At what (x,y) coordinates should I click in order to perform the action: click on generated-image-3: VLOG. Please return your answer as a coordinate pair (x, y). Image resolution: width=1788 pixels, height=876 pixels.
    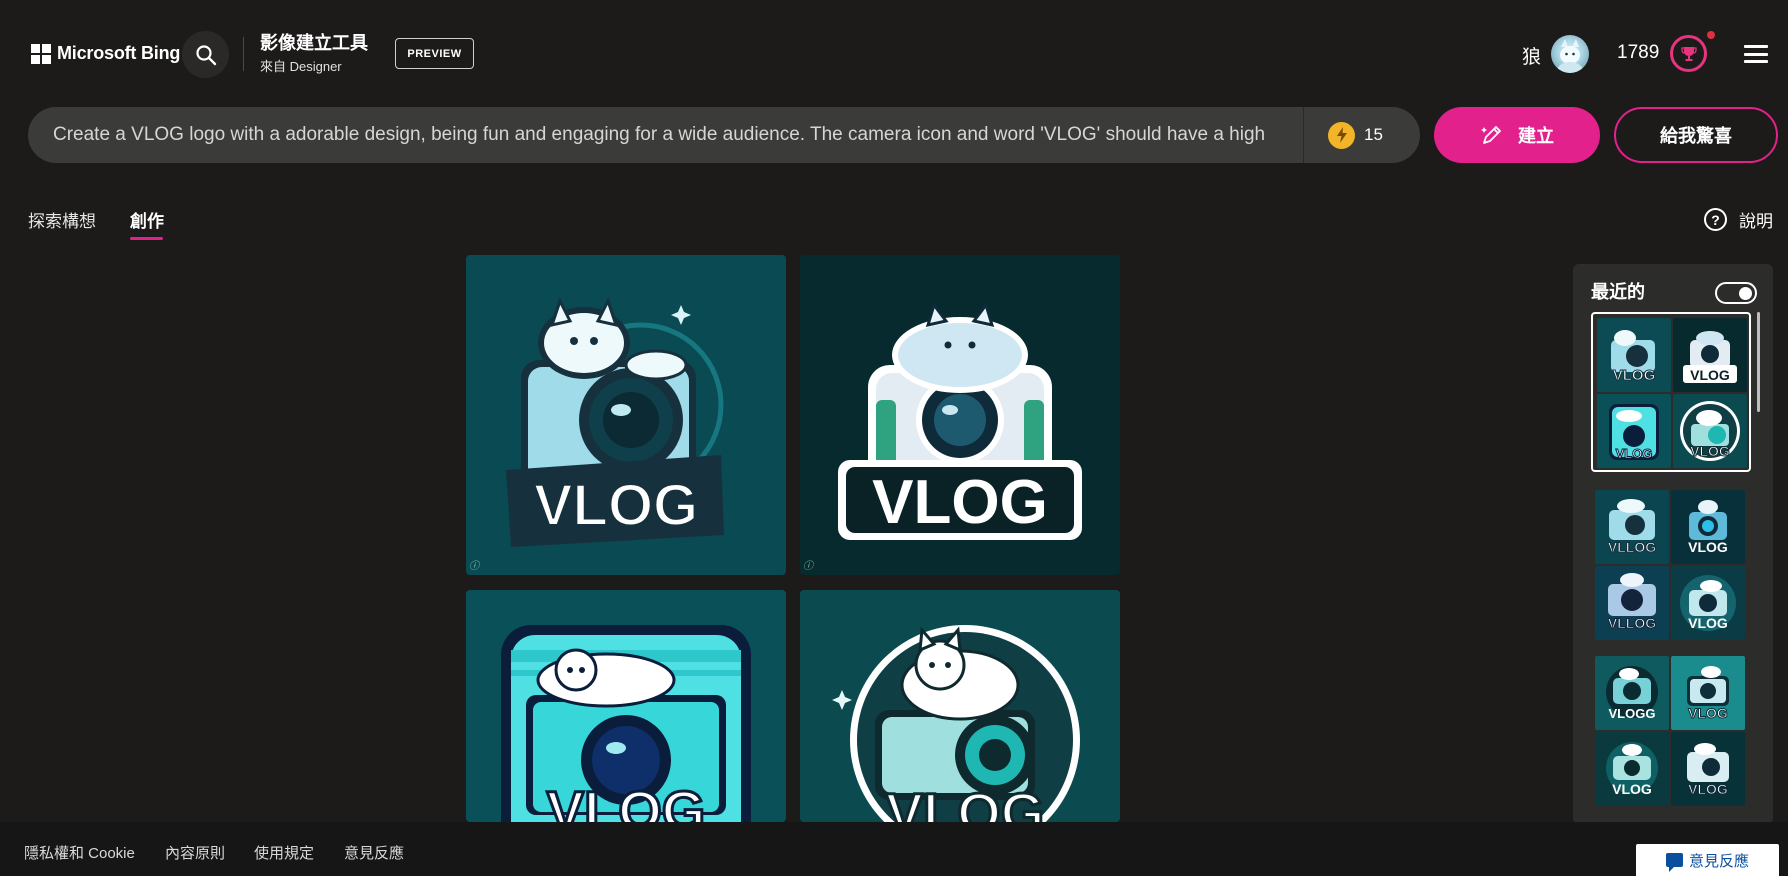
    Looking at the image, I should click on (626, 706).